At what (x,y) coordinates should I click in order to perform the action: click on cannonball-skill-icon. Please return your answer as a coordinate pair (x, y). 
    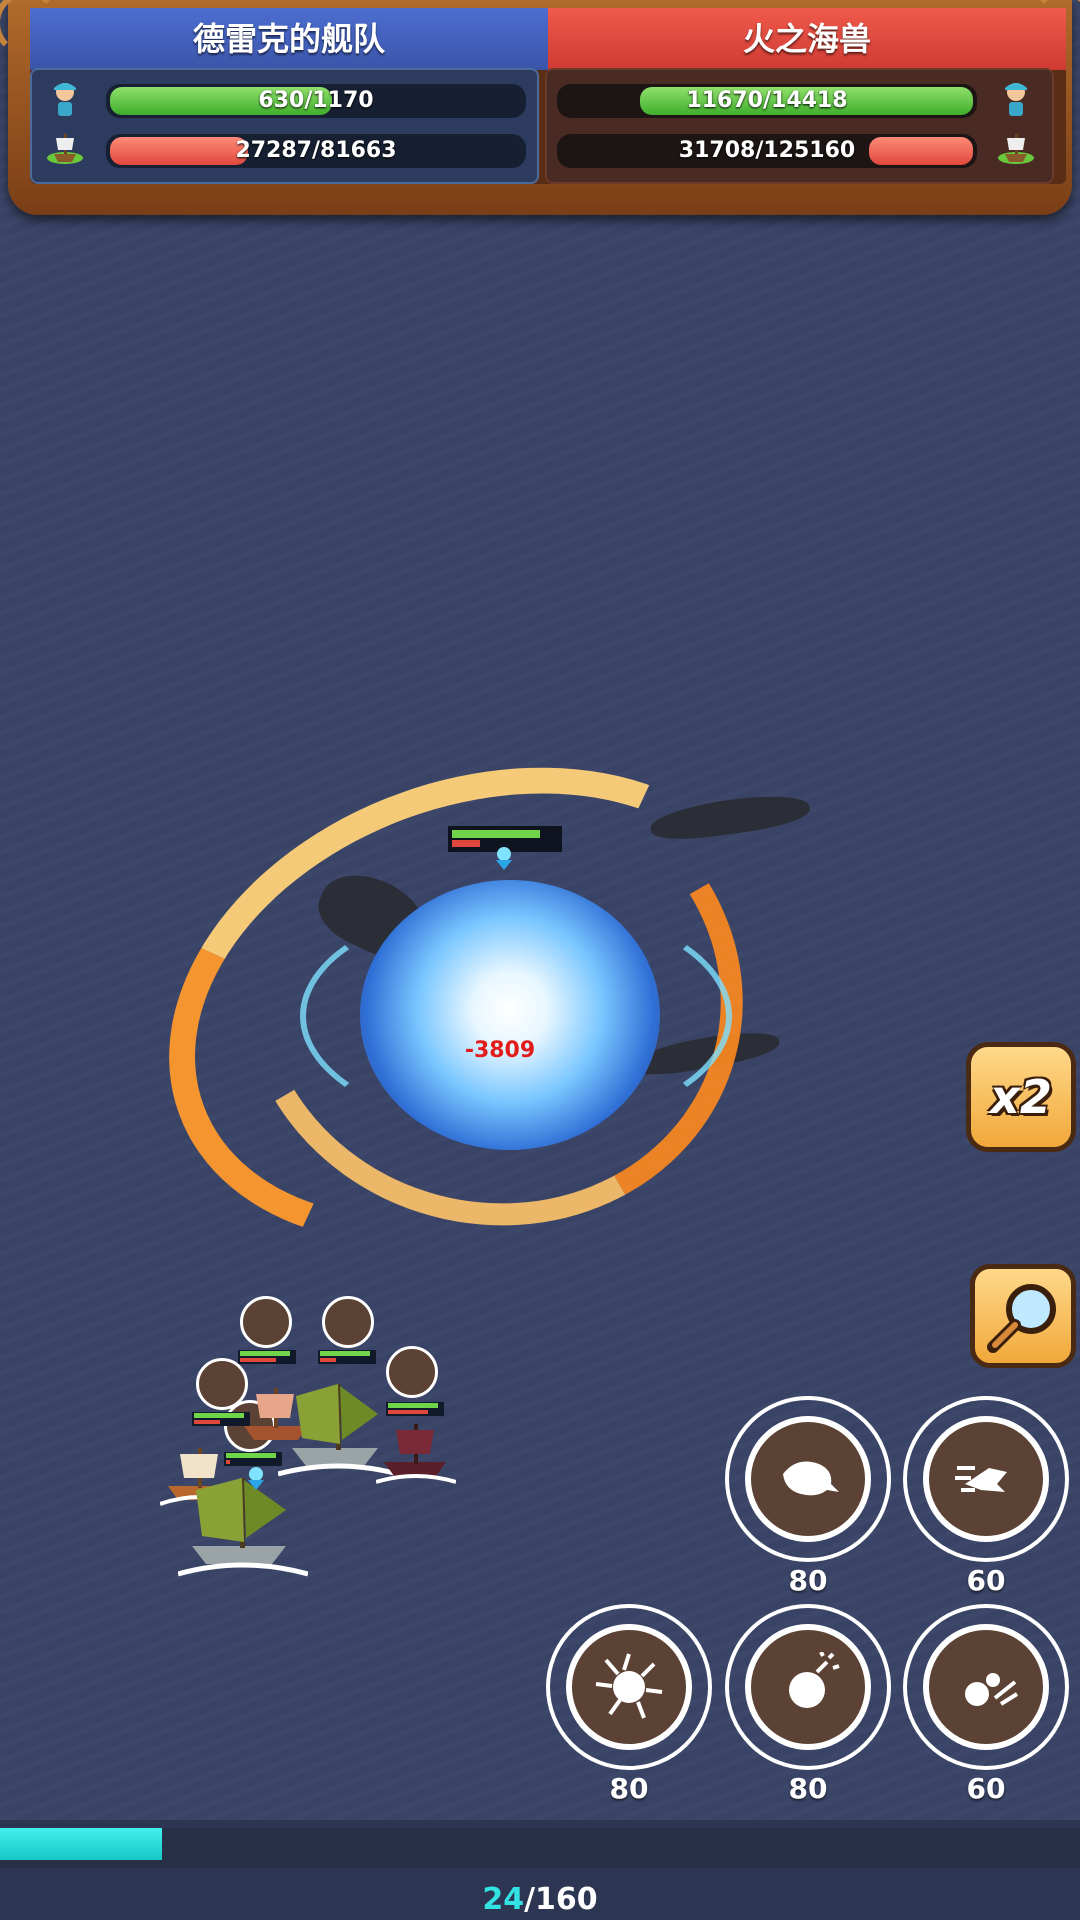
    Looking at the image, I should click on (992, 1689).